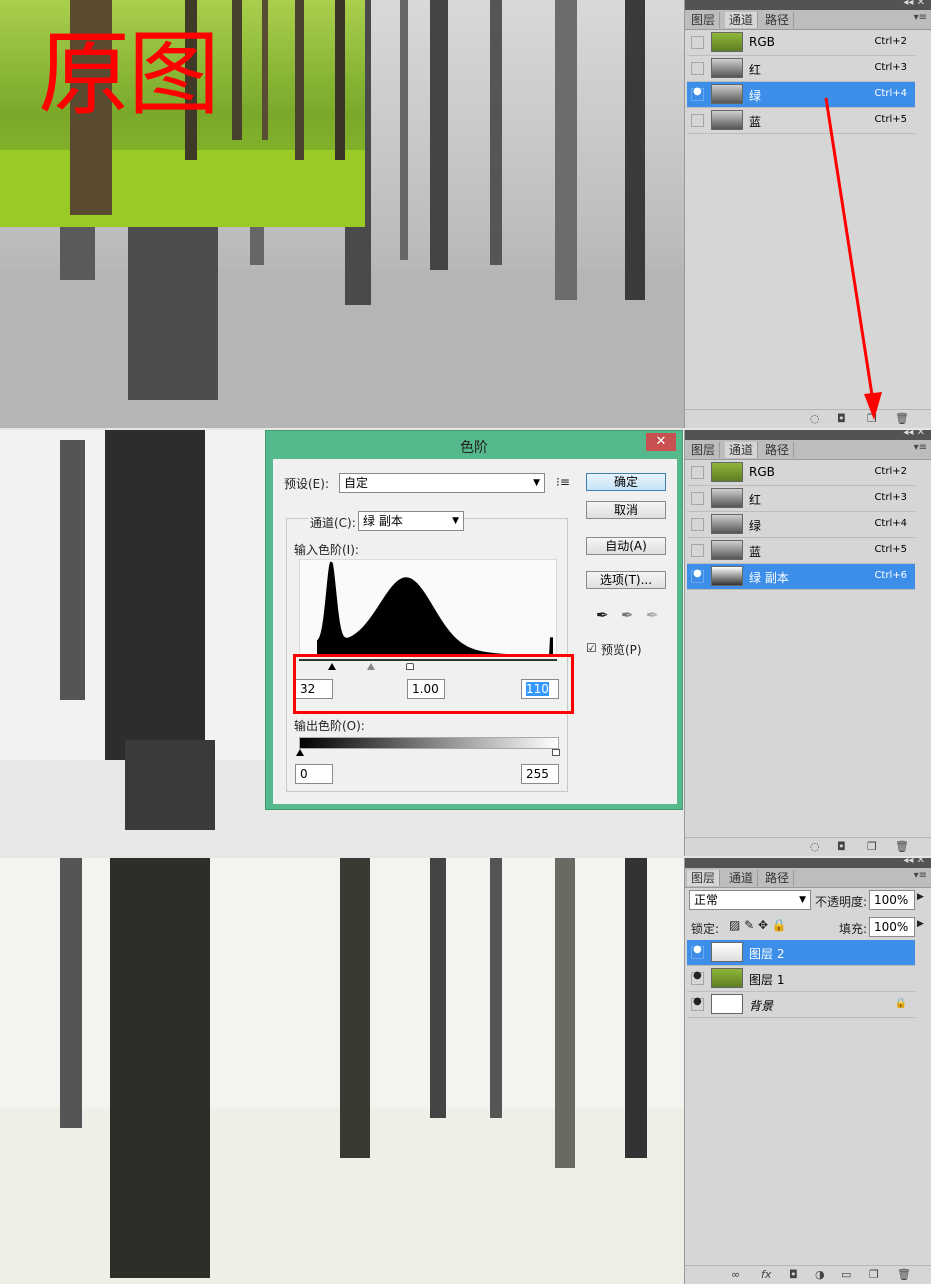  I want to click on channel-select: 绿 副本 ▼, so click(411, 521).